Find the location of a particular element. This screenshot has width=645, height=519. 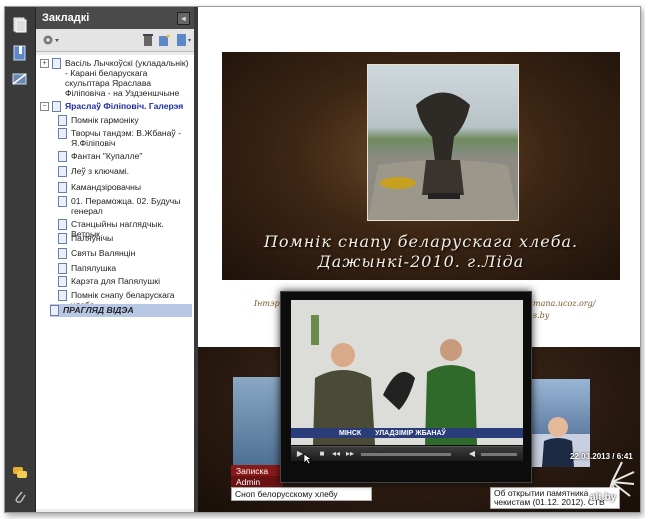

attachments-icon is located at coordinates (20, 497).